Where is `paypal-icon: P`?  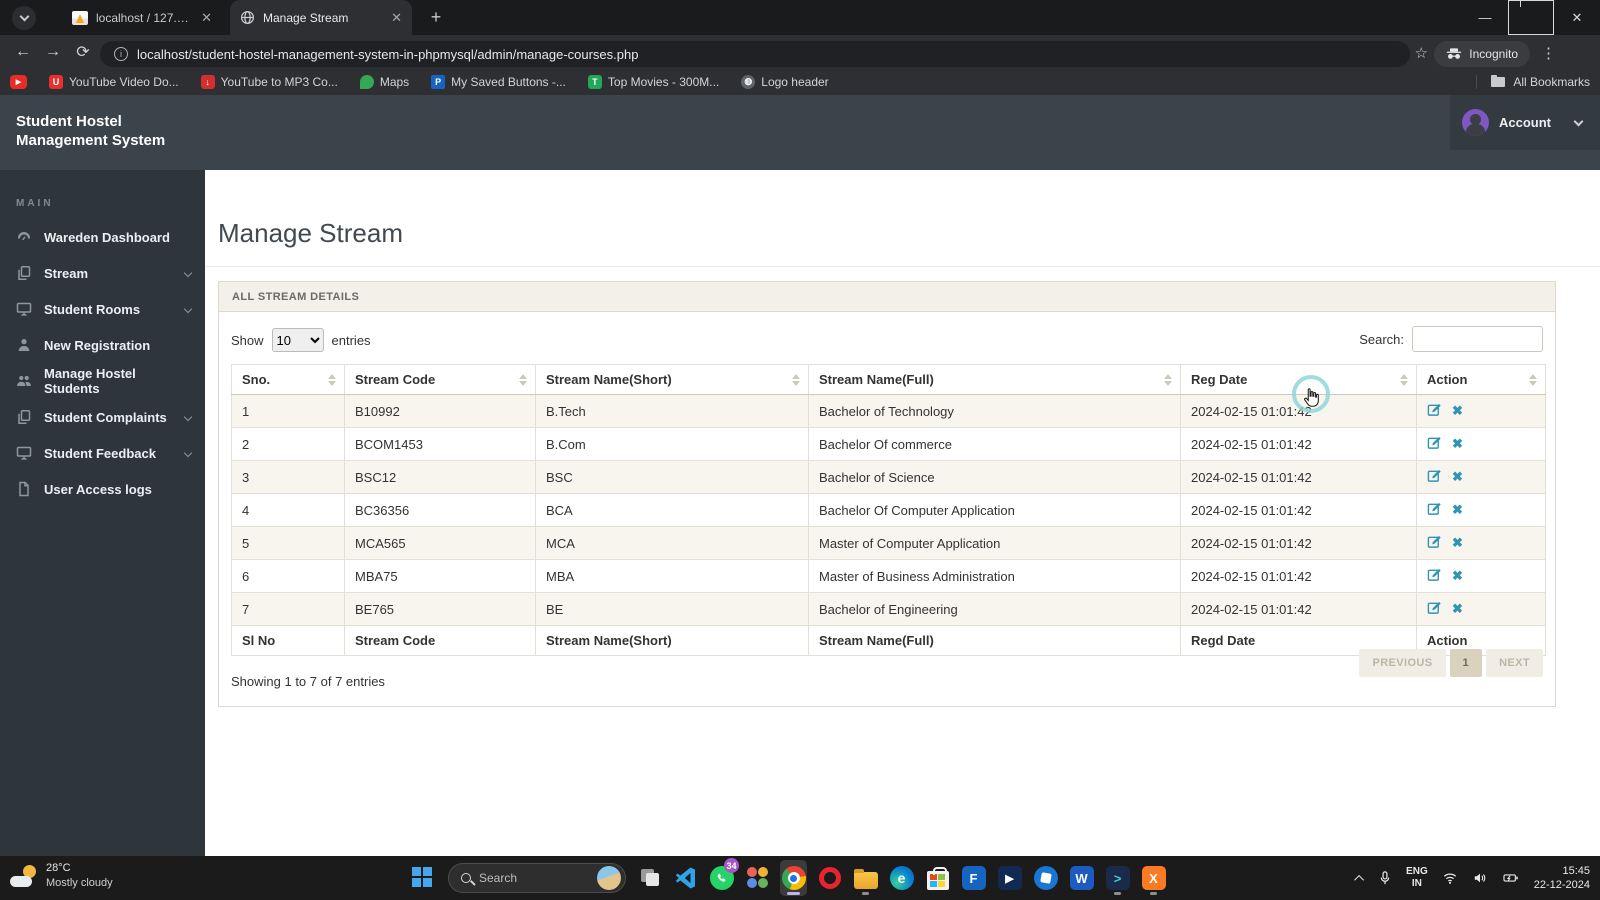
paypal-icon: P is located at coordinates (438, 81).